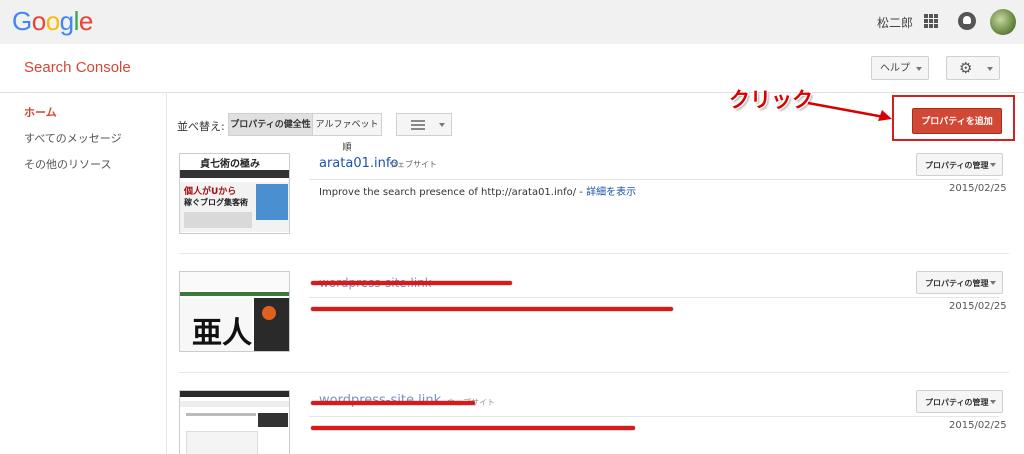 The image size is (1024, 454). I want to click on help-label: ヘルプ, so click(895, 68).